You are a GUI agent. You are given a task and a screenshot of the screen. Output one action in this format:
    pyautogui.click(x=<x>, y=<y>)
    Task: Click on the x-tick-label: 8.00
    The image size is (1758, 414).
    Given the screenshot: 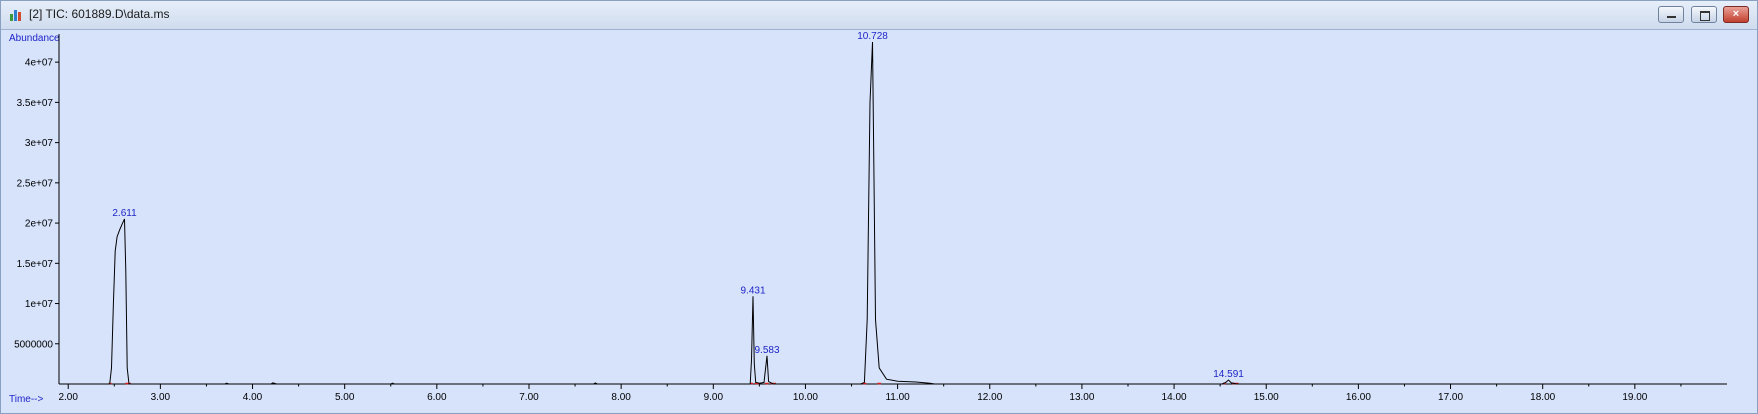 What is the action you would take?
    pyautogui.click(x=621, y=397)
    